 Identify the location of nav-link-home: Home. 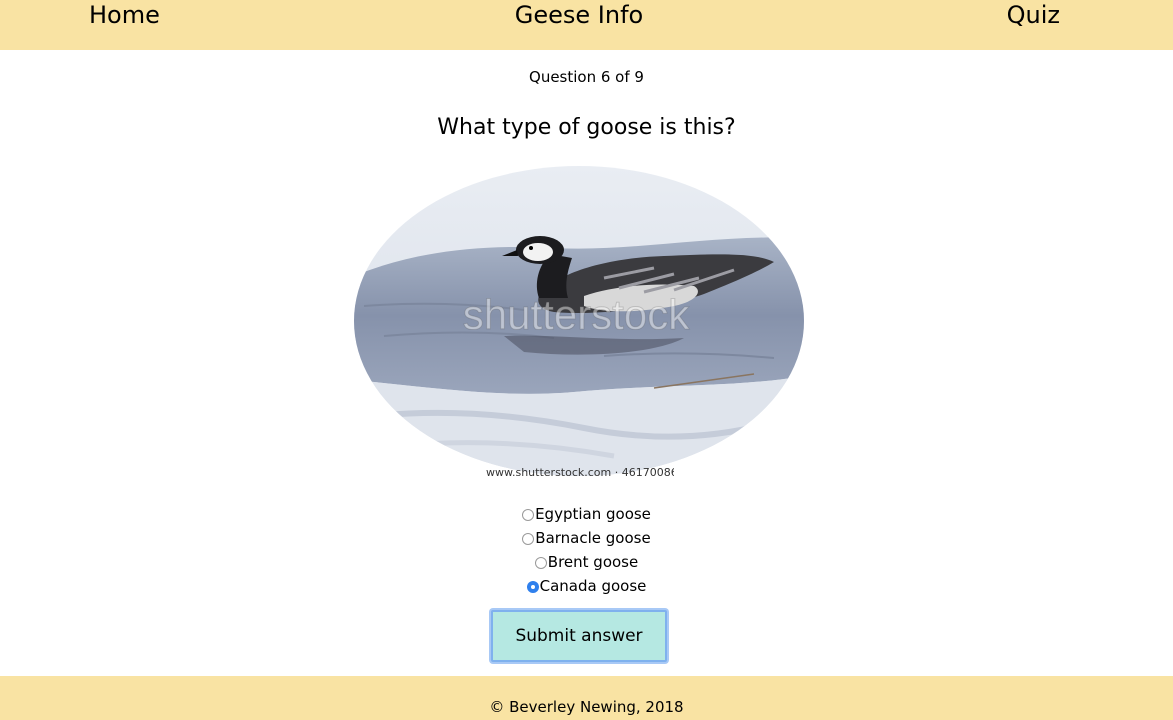
(124, 15).